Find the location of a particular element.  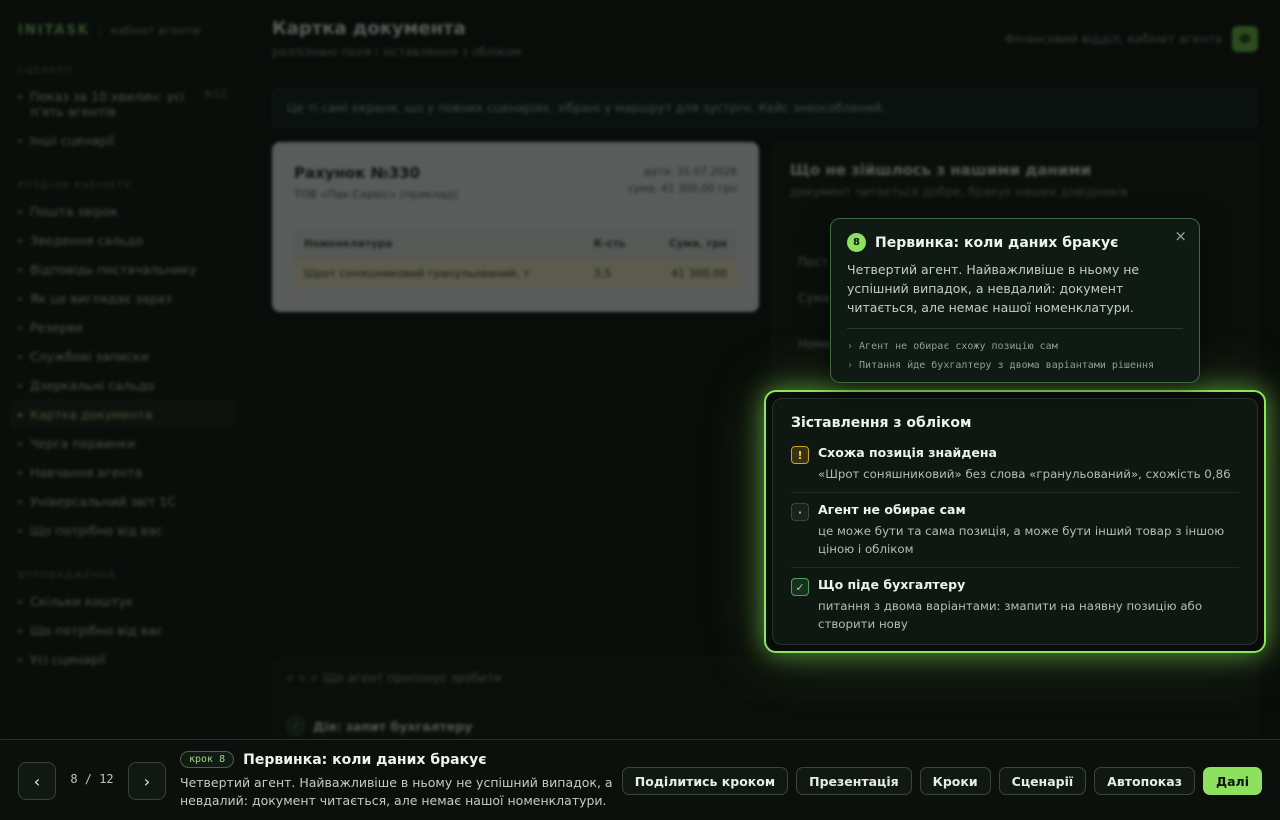

ledger-match-title: Зіставлення з обліком is located at coordinates (881, 423).